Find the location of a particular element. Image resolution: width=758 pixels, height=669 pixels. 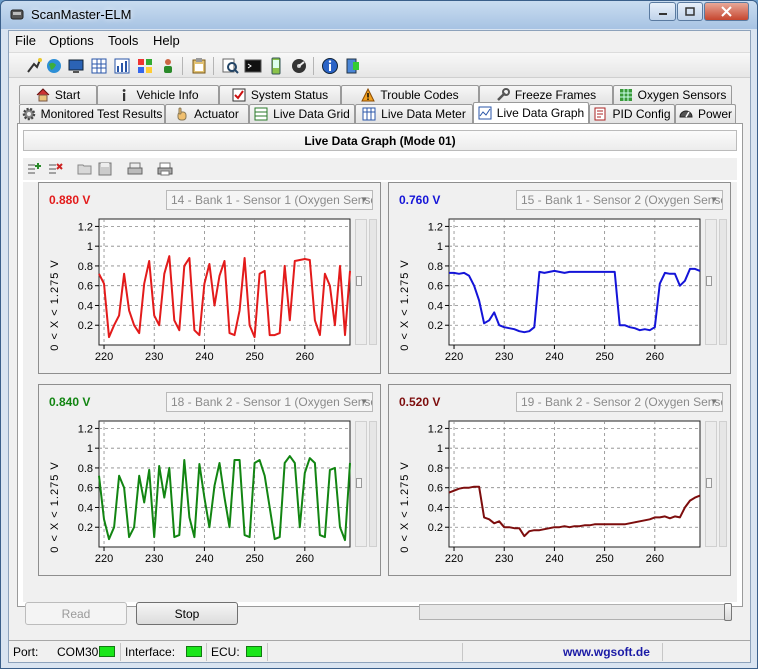

tab-oxygen-sensors: Oxygen Sensors is located at coordinates (672, 94).